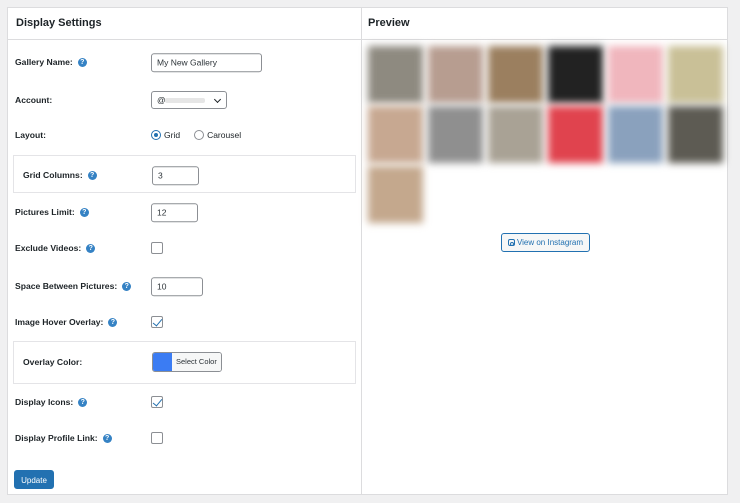 This screenshot has width=740, height=503. Describe the element at coordinates (66, 286) in the screenshot. I see `space-between-label: Space Between Pictures:` at that location.